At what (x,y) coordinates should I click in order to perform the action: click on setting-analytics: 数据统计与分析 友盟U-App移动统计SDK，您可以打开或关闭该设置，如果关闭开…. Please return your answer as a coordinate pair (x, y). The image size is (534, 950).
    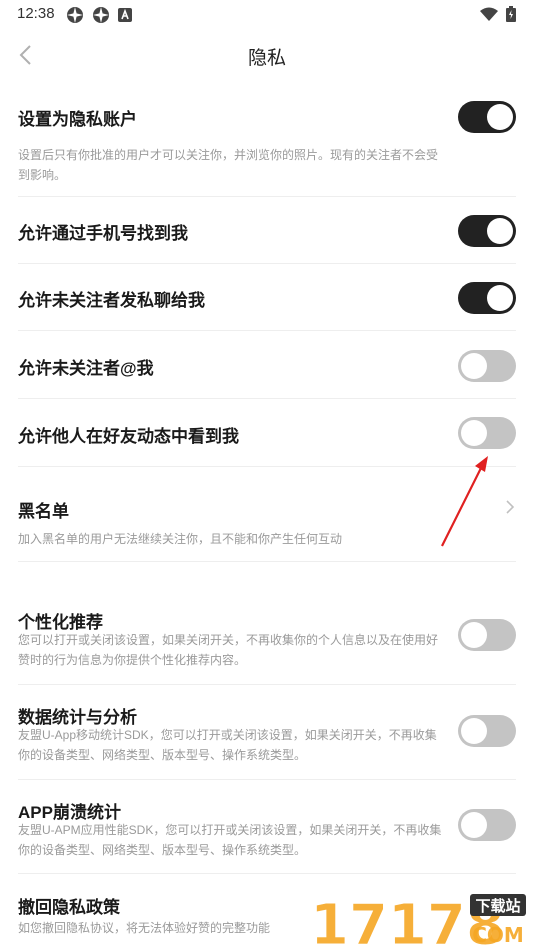
    Looking at the image, I should click on (267, 732).